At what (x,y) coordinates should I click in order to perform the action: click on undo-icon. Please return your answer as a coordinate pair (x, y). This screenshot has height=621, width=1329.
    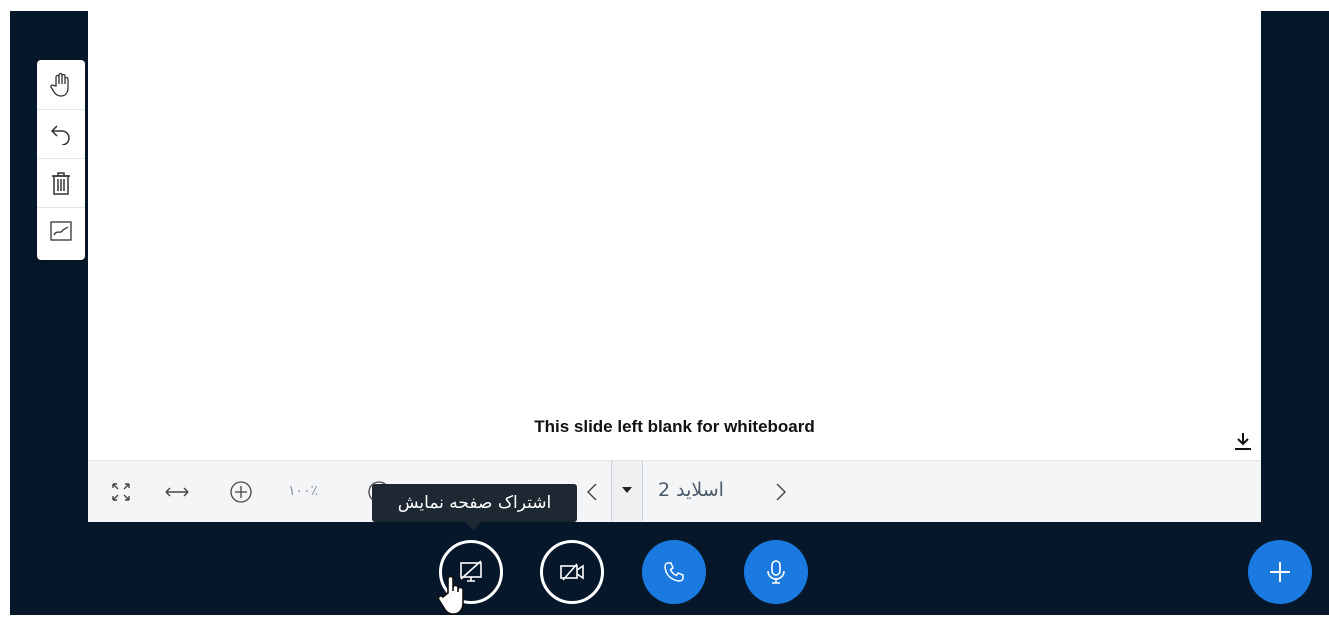
    Looking at the image, I should click on (60, 135).